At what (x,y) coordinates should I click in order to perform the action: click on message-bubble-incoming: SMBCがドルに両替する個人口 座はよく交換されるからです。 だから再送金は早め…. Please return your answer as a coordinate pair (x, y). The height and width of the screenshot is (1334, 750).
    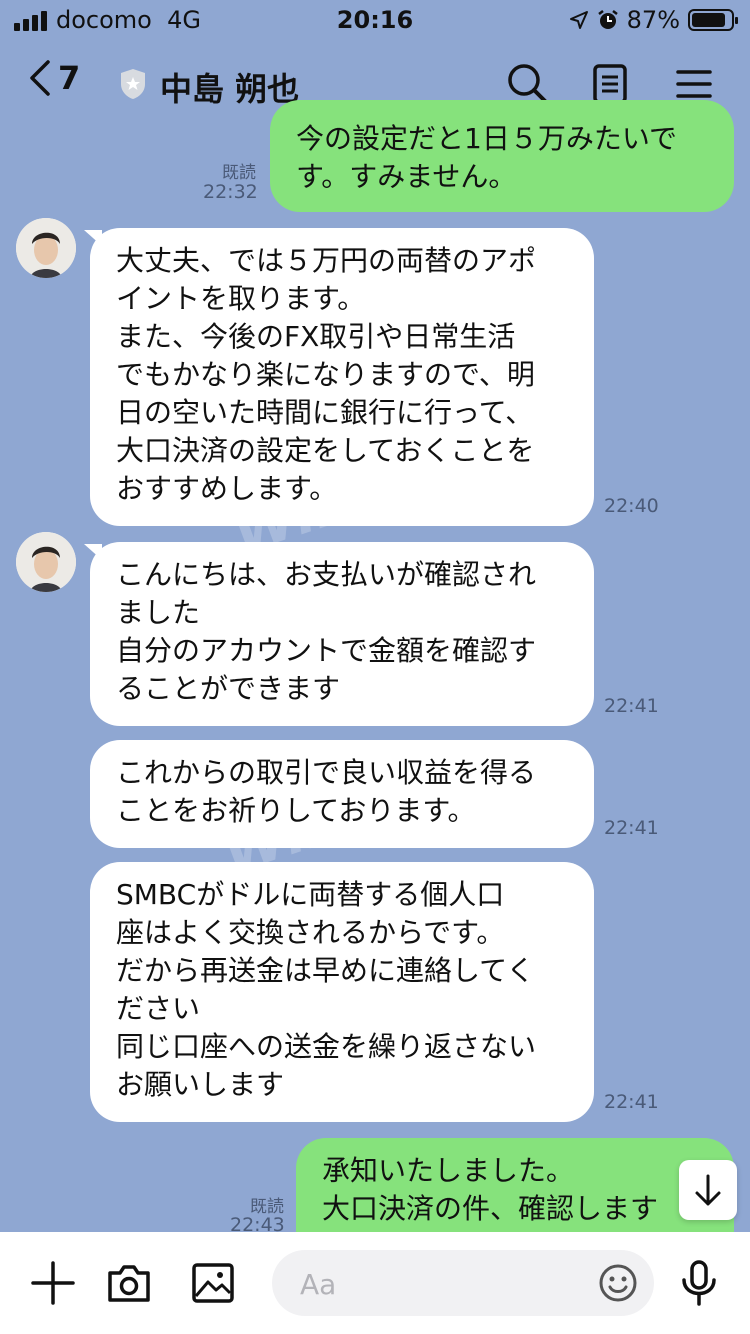
    Looking at the image, I should click on (342, 992).